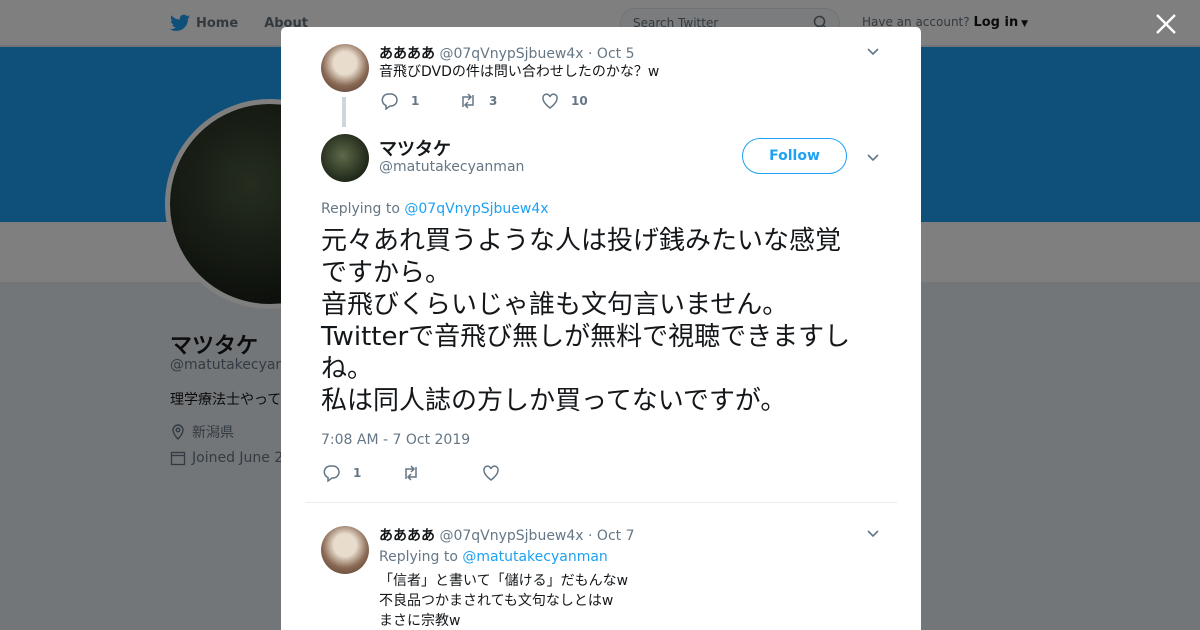 This screenshot has width=1200, height=630. What do you see at coordinates (395, 440) in the screenshot?
I see `tweet-timestamp: 7:08 AM - 7 Oct 2019` at bounding box center [395, 440].